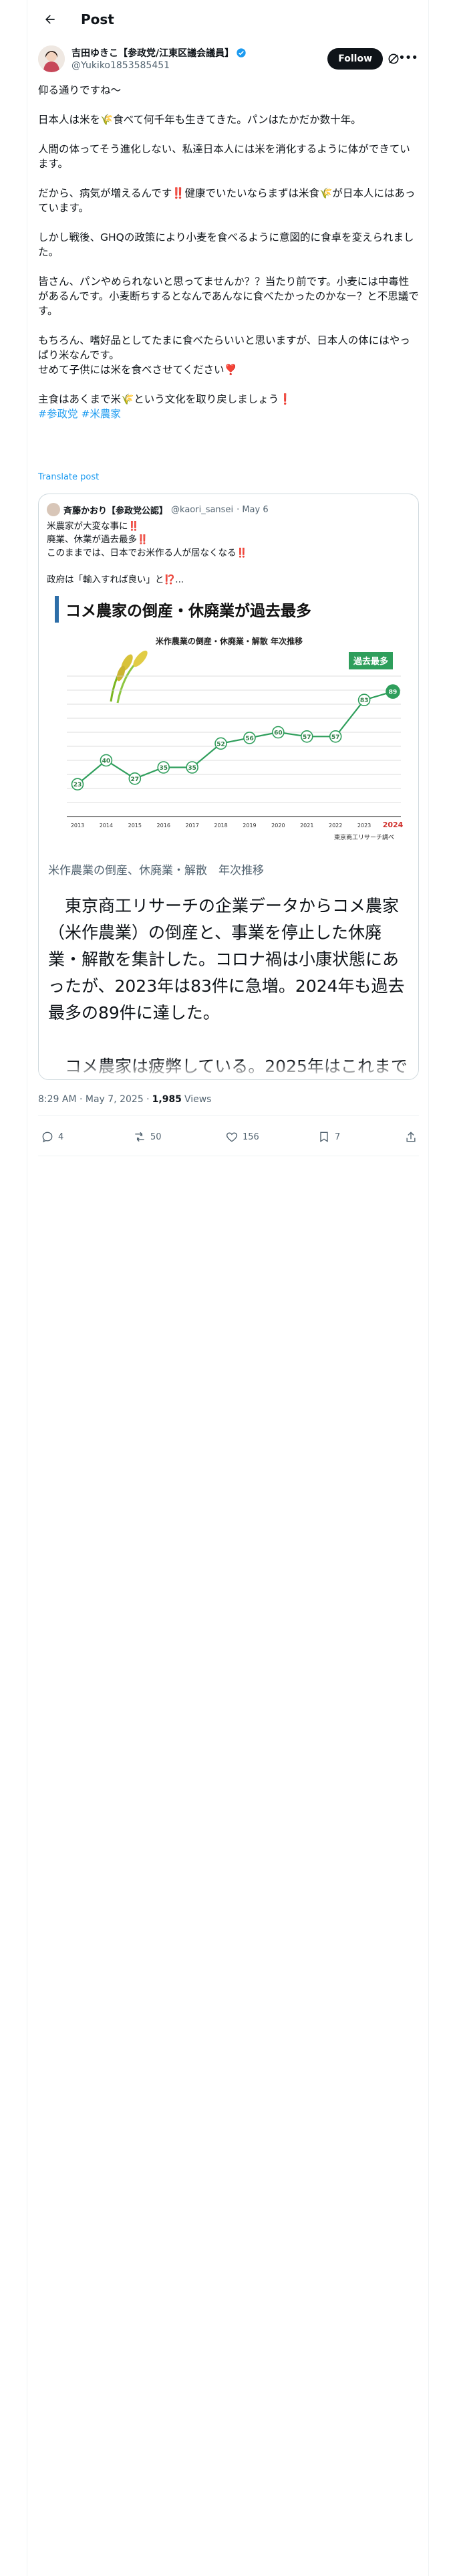  What do you see at coordinates (253, 510) in the screenshot?
I see `quoted-post-date: · May 6` at bounding box center [253, 510].